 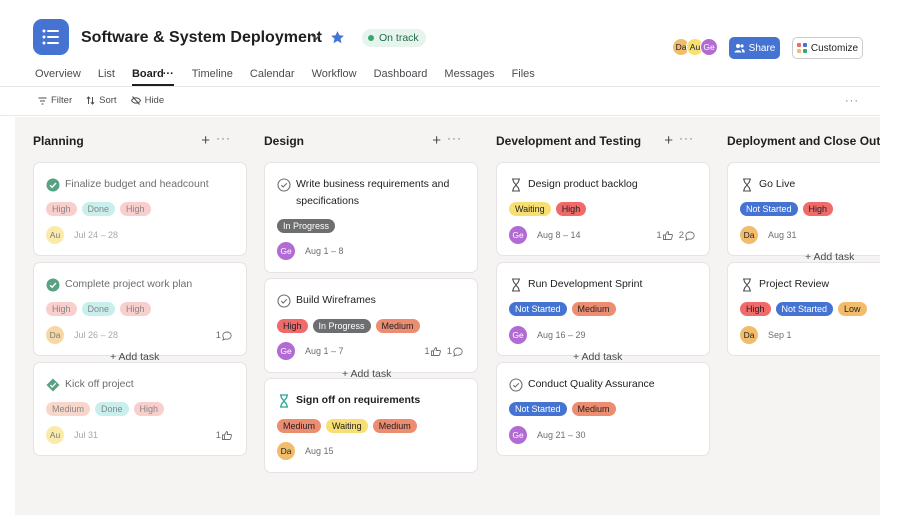 I want to click on task-card: Go Live Not Started High Da Aug 31, so click(x=803, y=209).